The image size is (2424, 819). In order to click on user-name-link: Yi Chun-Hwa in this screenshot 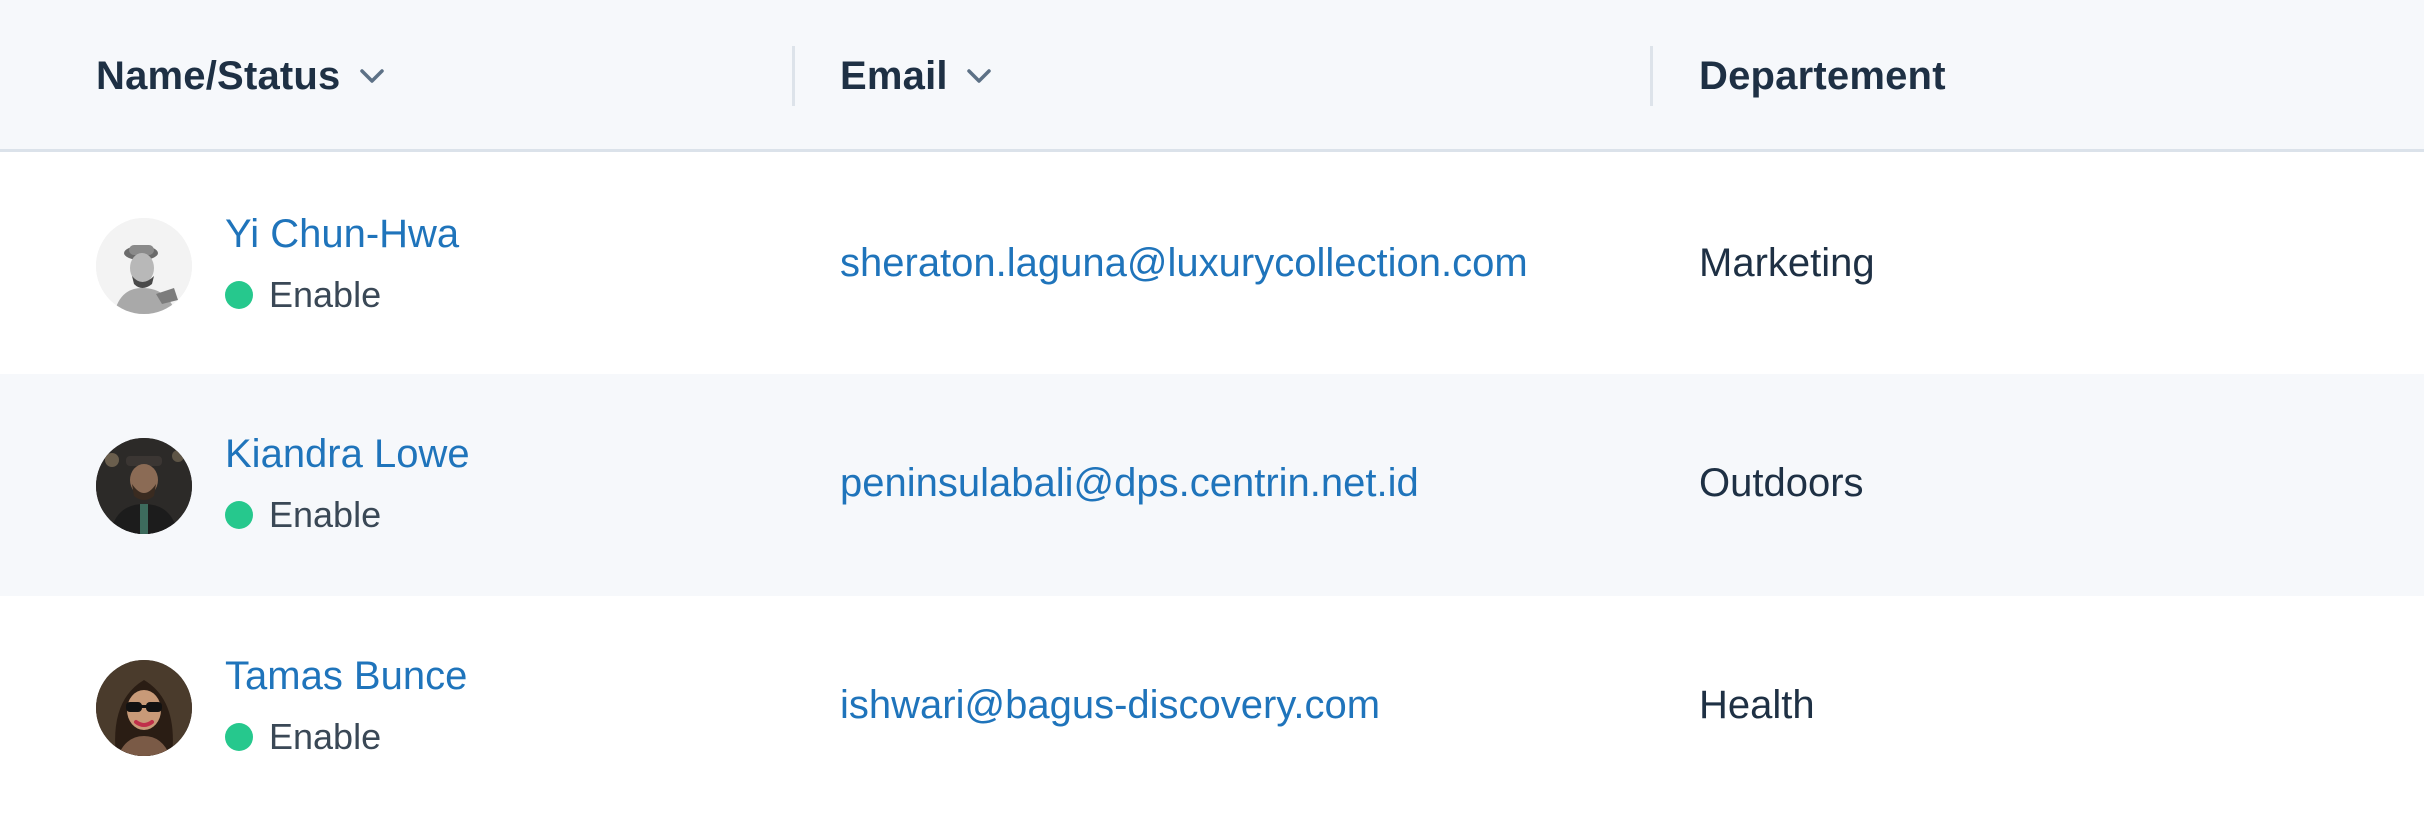, I will do `click(342, 234)`.